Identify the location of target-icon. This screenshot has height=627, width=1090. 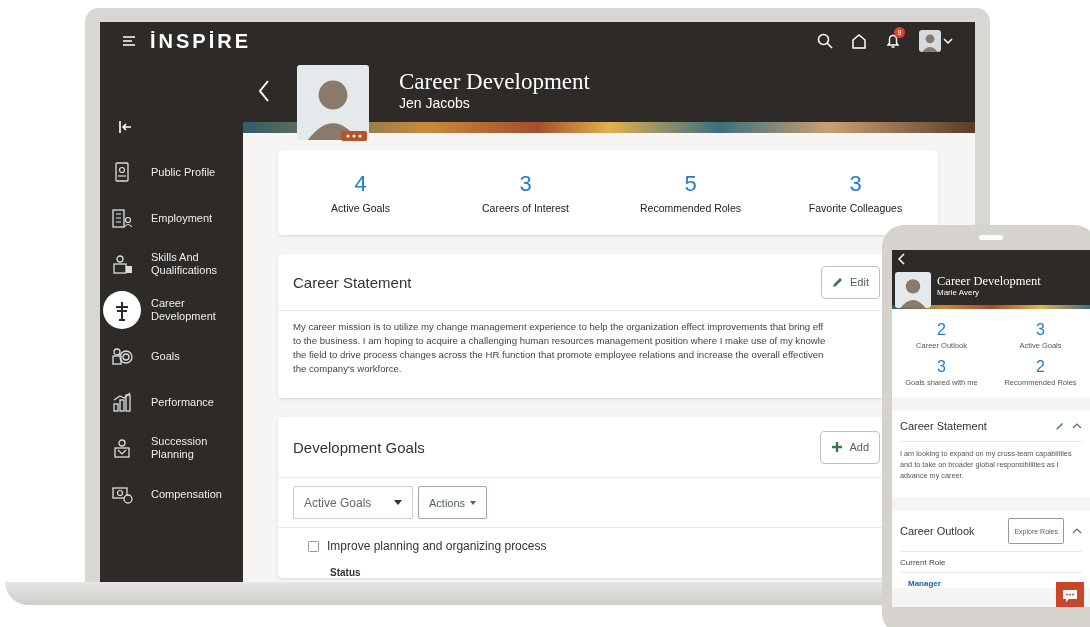
(122, 356).